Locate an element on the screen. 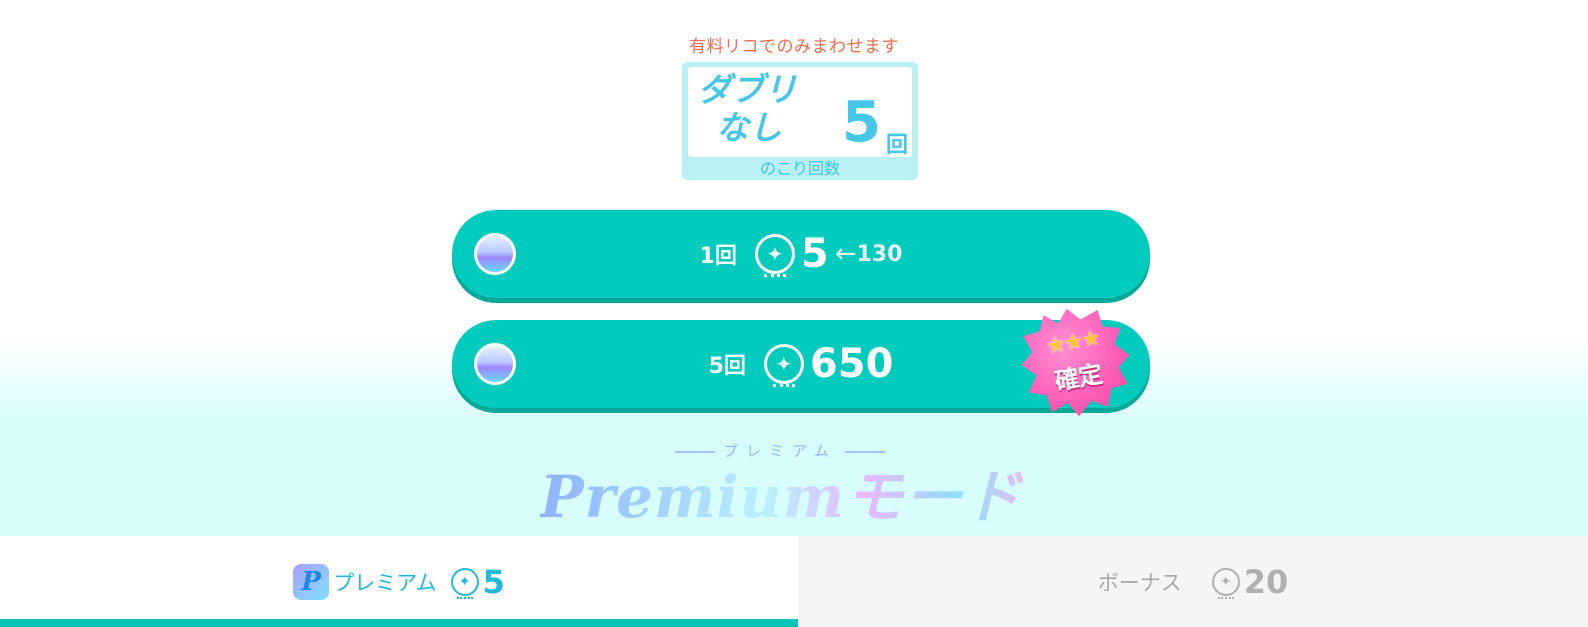 This screenshot has width=1588, height=627. draw-once-button: 1回 ✦ 5 ← 130 is located at coordinates (801, 254).